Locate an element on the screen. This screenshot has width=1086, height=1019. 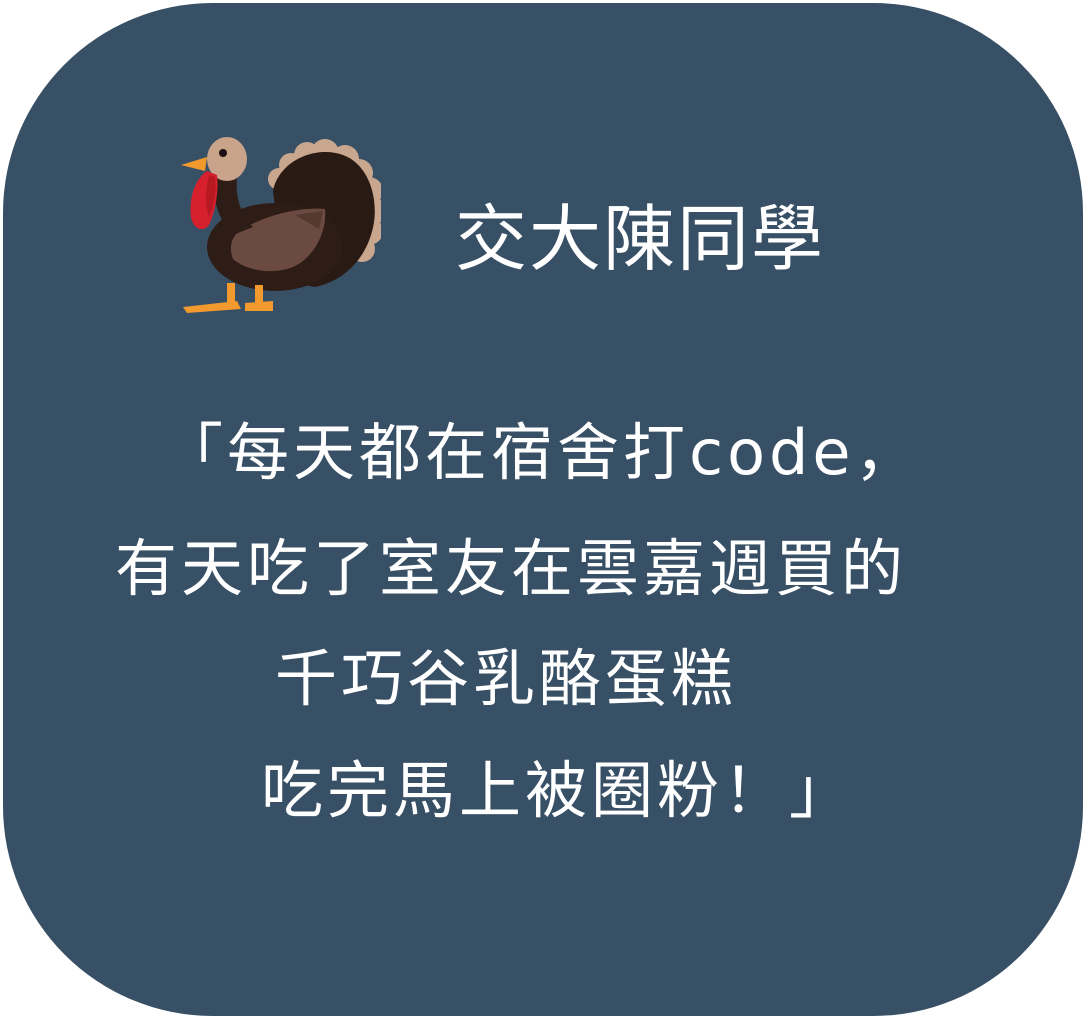
turkey-icon is located at coordinates (281, 225).